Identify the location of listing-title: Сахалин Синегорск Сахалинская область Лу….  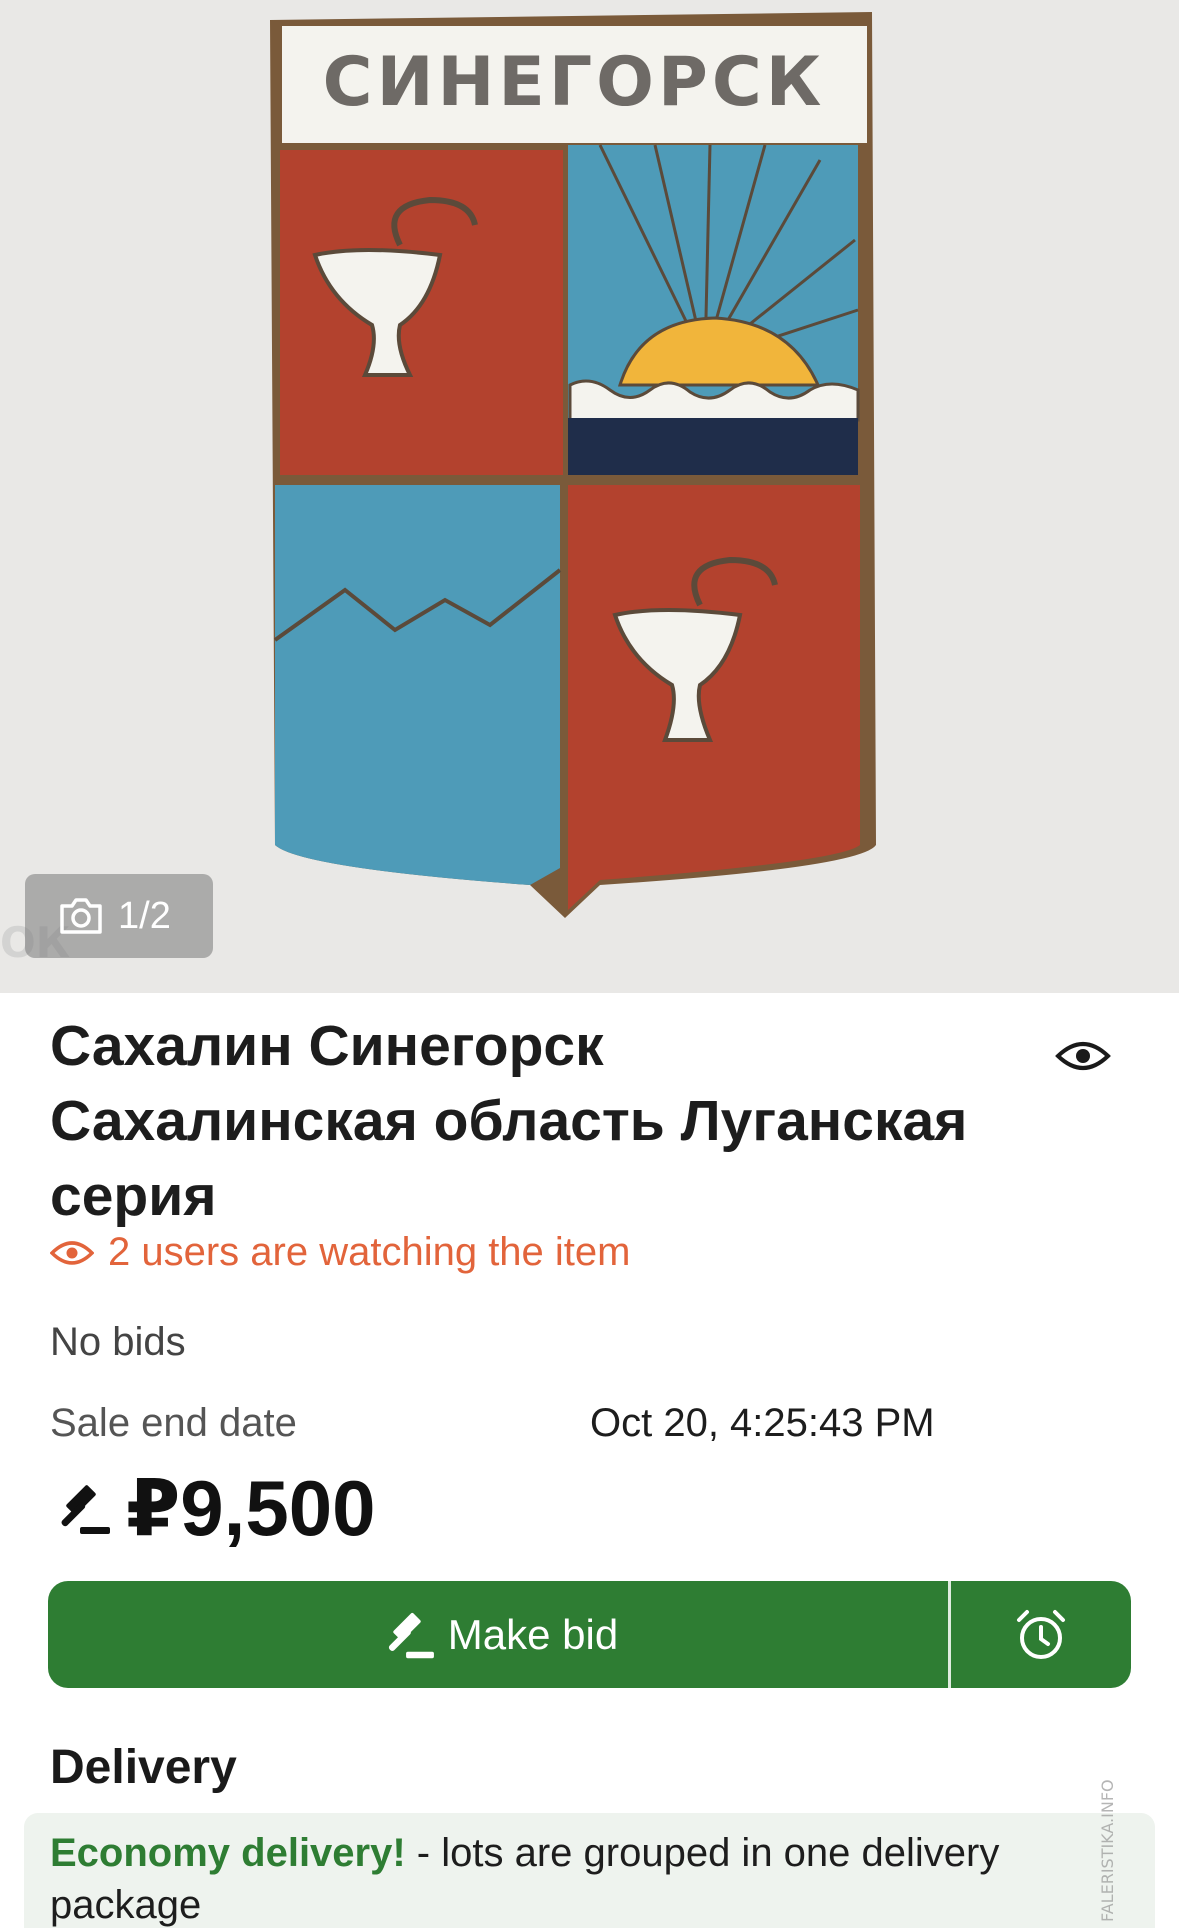
(509, 1121).